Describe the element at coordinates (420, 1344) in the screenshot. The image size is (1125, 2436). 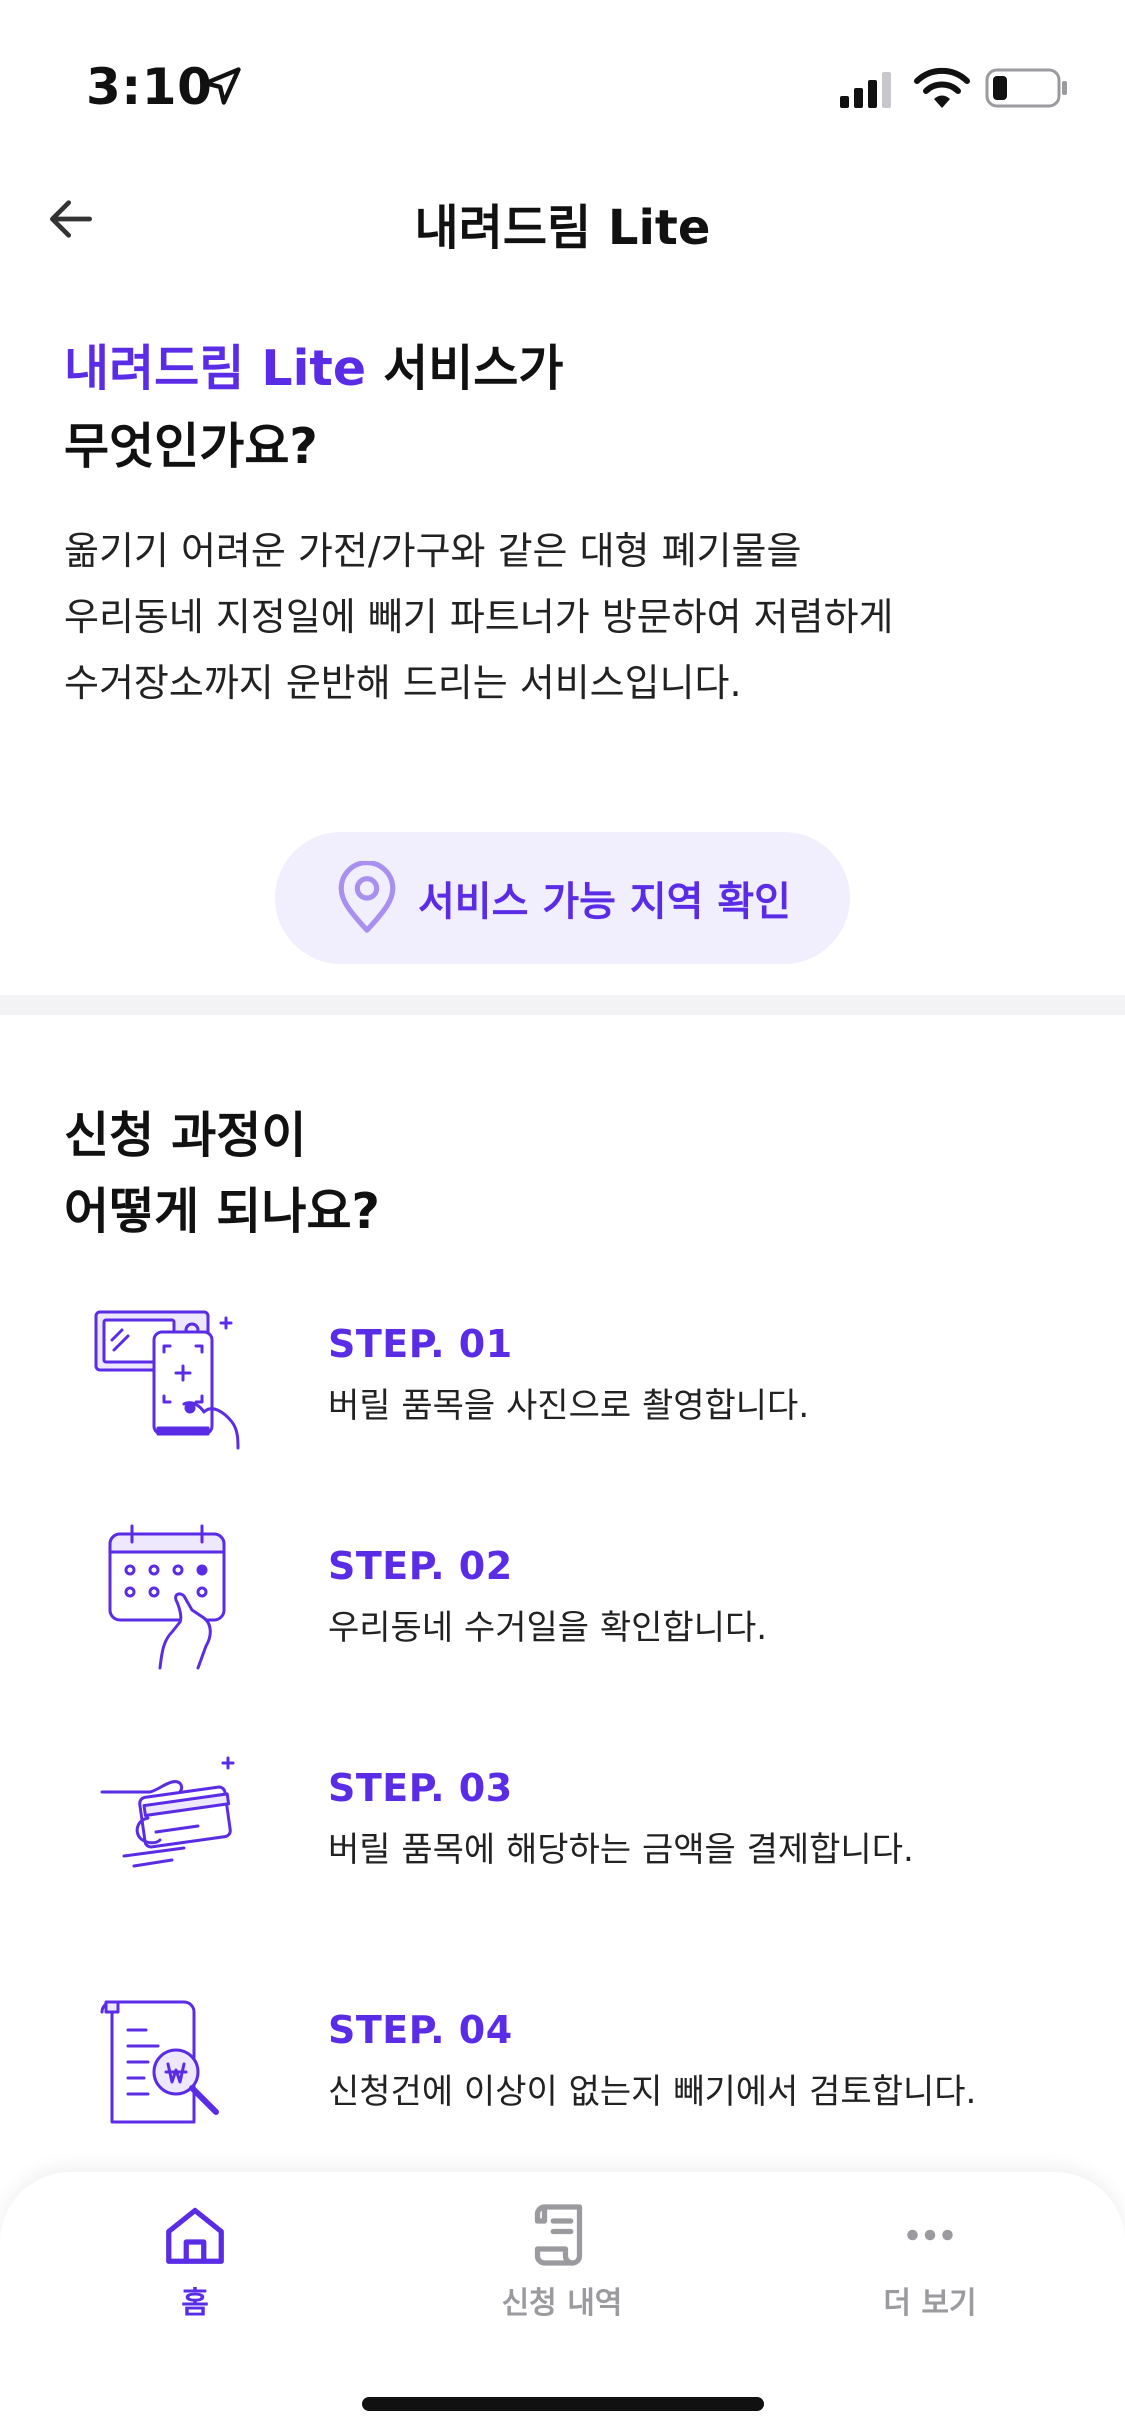
I see `step-number: STEP. 01` at that location.